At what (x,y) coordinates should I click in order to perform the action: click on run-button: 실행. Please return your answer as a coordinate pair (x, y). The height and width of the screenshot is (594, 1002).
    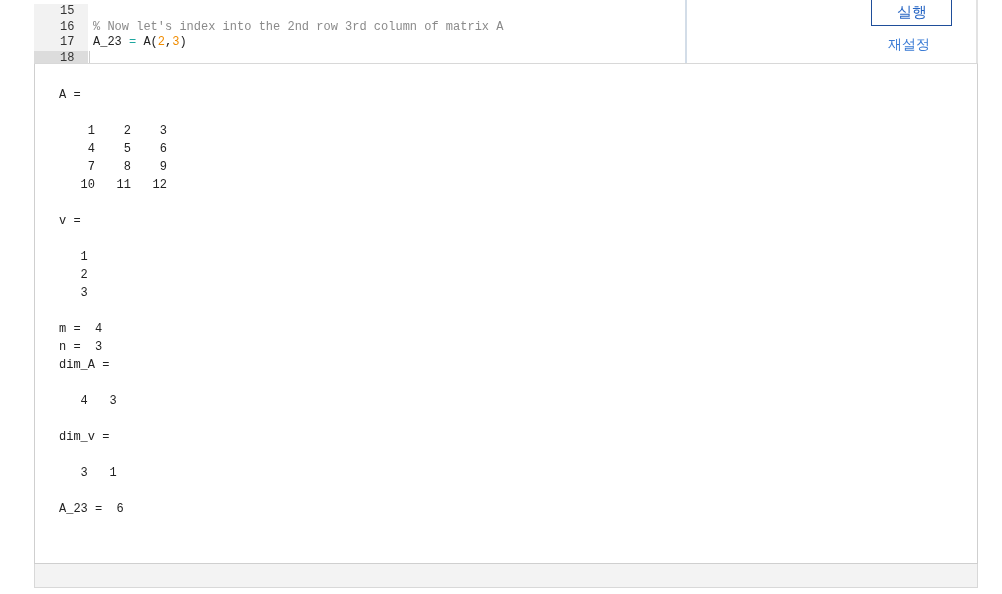
    Looking at the image, I should click on (911, 13).